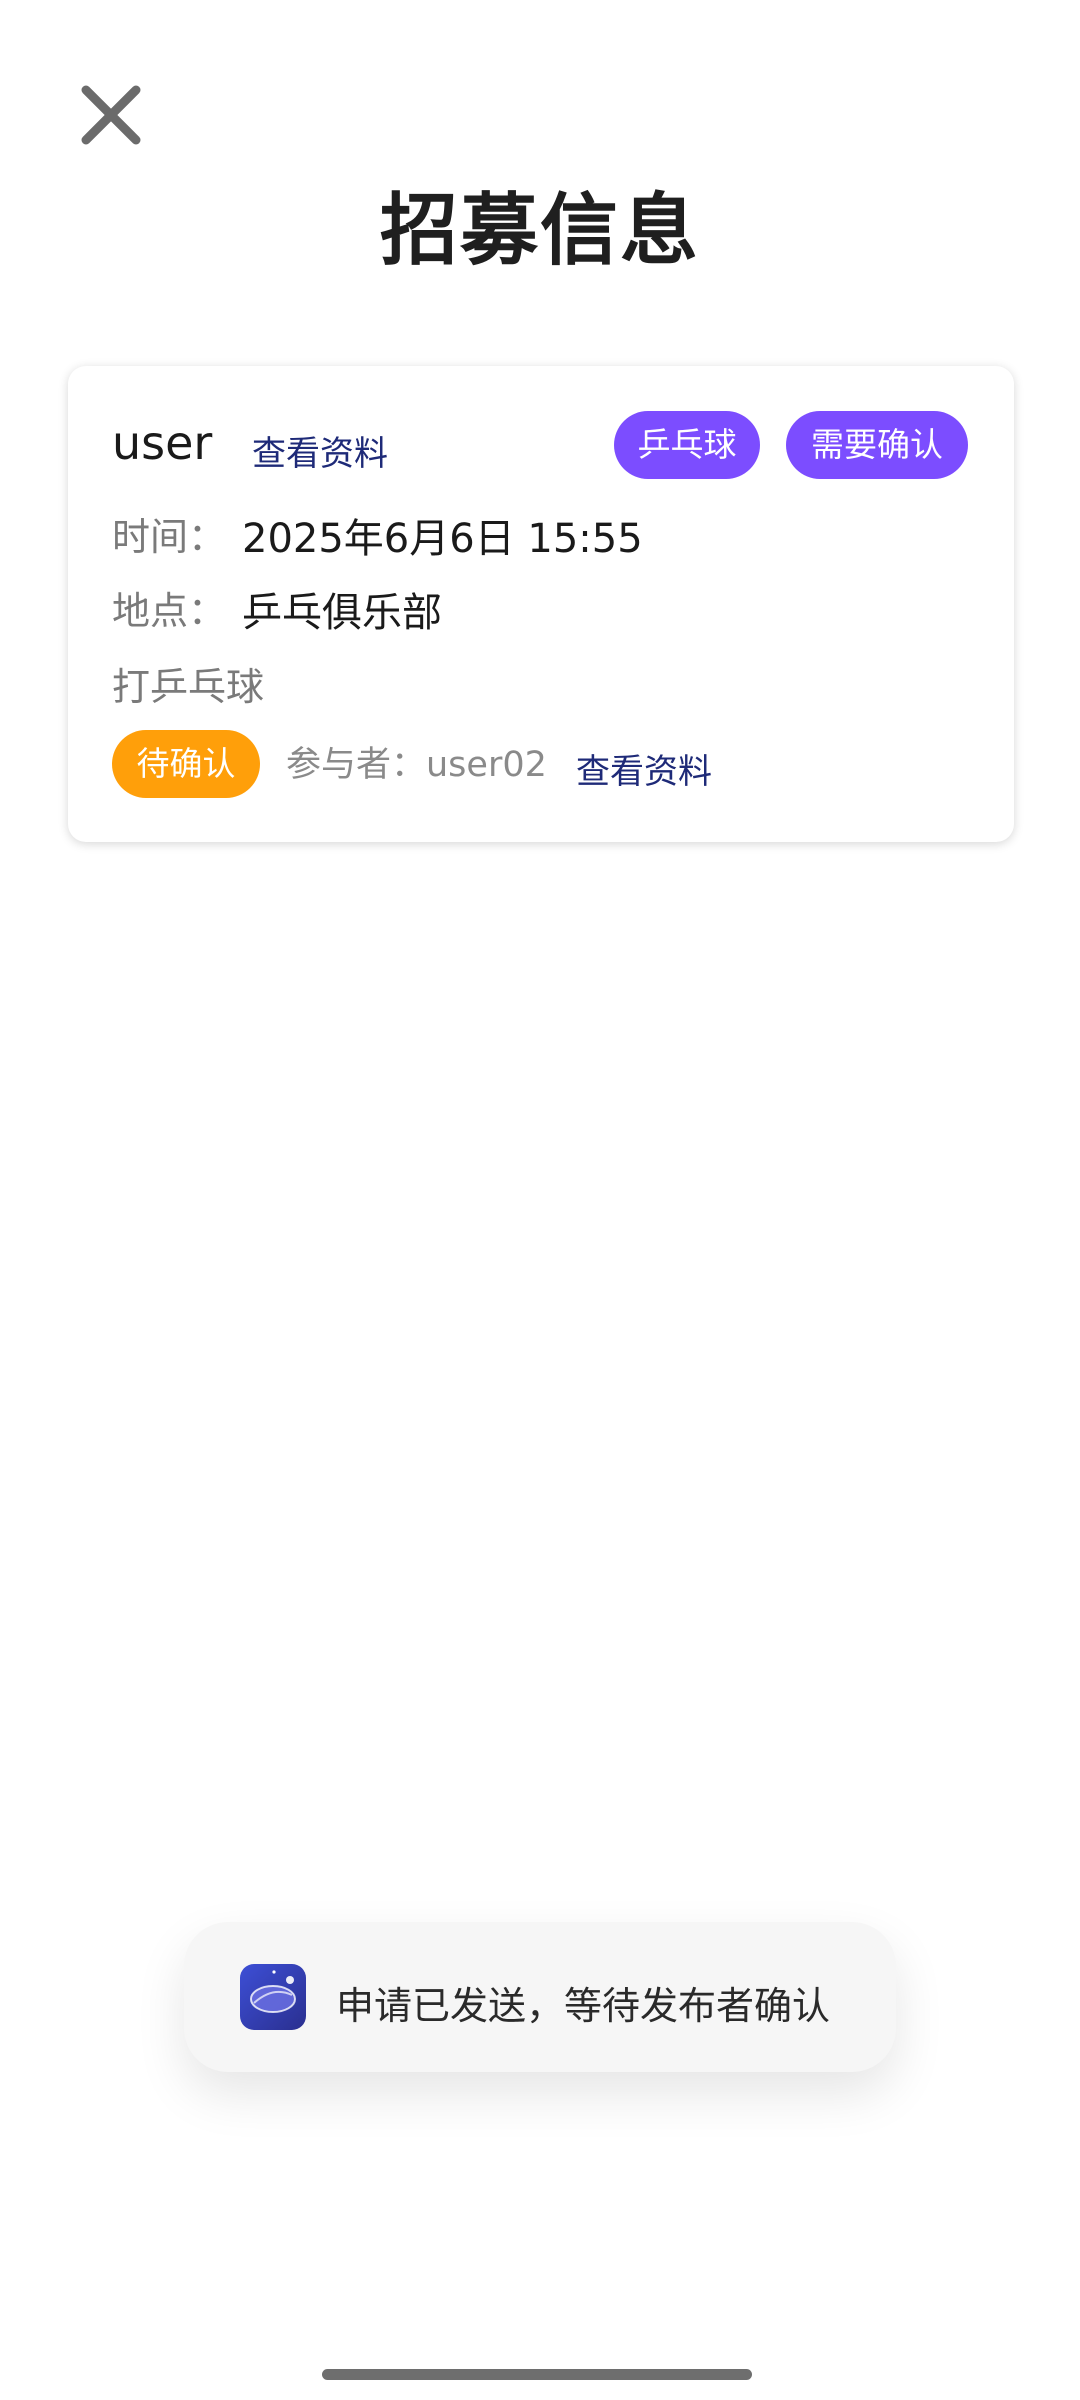  What do you see at coordinates (169, 537) in the screenshot?
I see `time-label: 时间：` at bounding box center [169, 537].